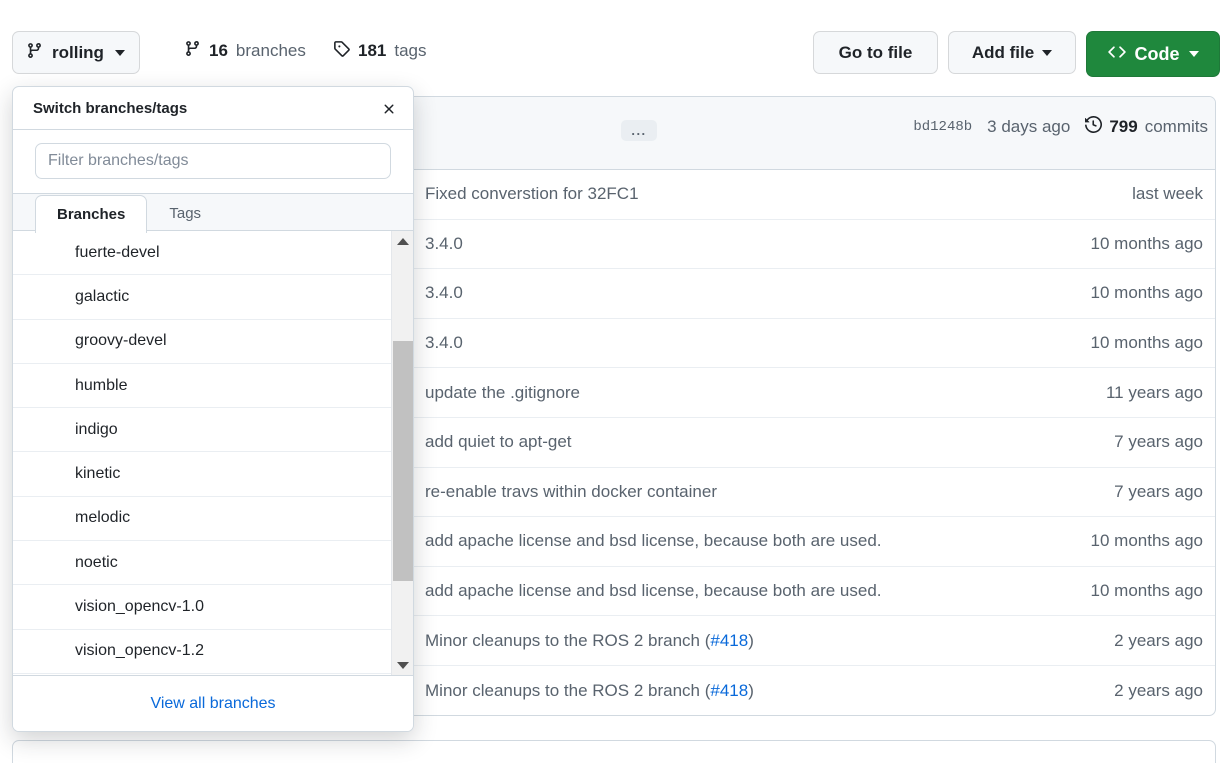 The image size is (1228, 763). Describe the element at coordinates (110, 108) in the screenshot. I see `dropdown-title: Switch branches/tags` at that location.